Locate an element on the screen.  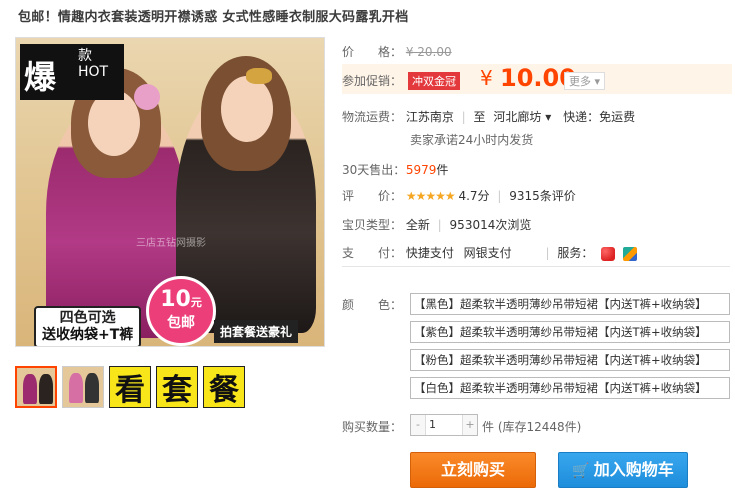
buy-now-button: 立刻购买 is located at coordinates (473, 470).